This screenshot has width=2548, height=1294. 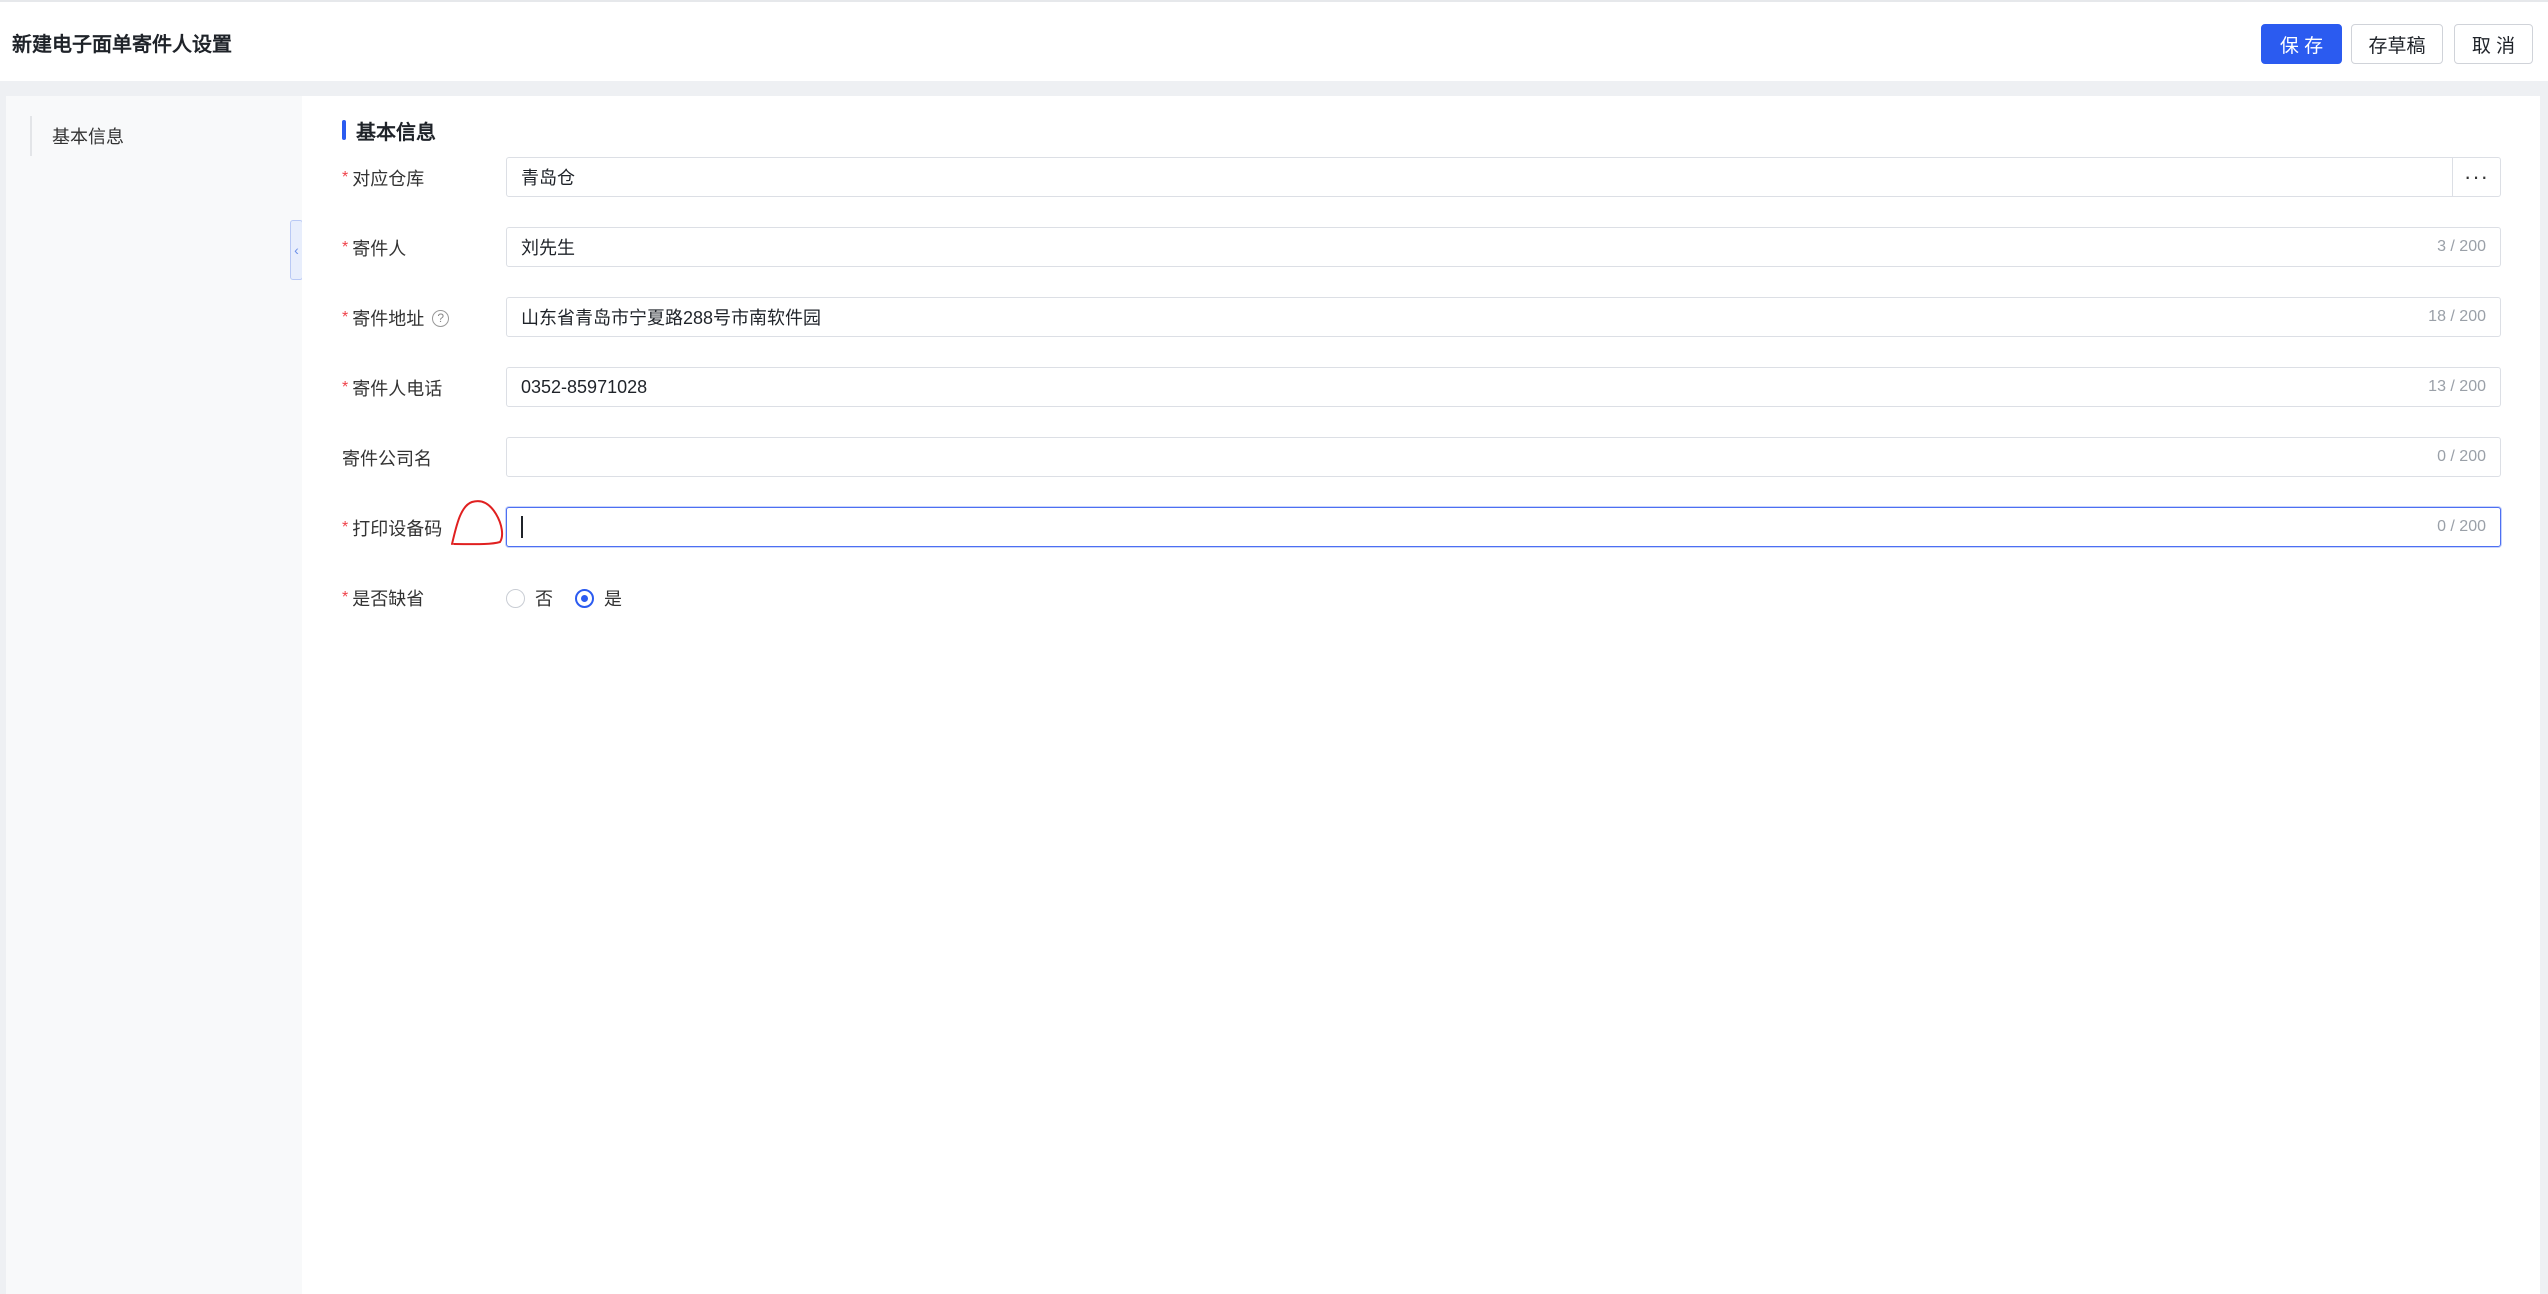 What do you see at coordinates (477, 523) in the screenshot?
I see `red-annotation-mark` at bounding box center [477, 523].